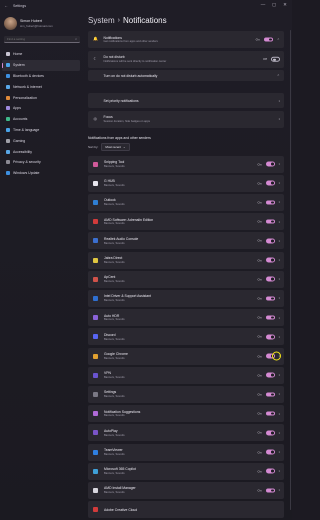  I want to click on gaming-icon, so click(8, 140).